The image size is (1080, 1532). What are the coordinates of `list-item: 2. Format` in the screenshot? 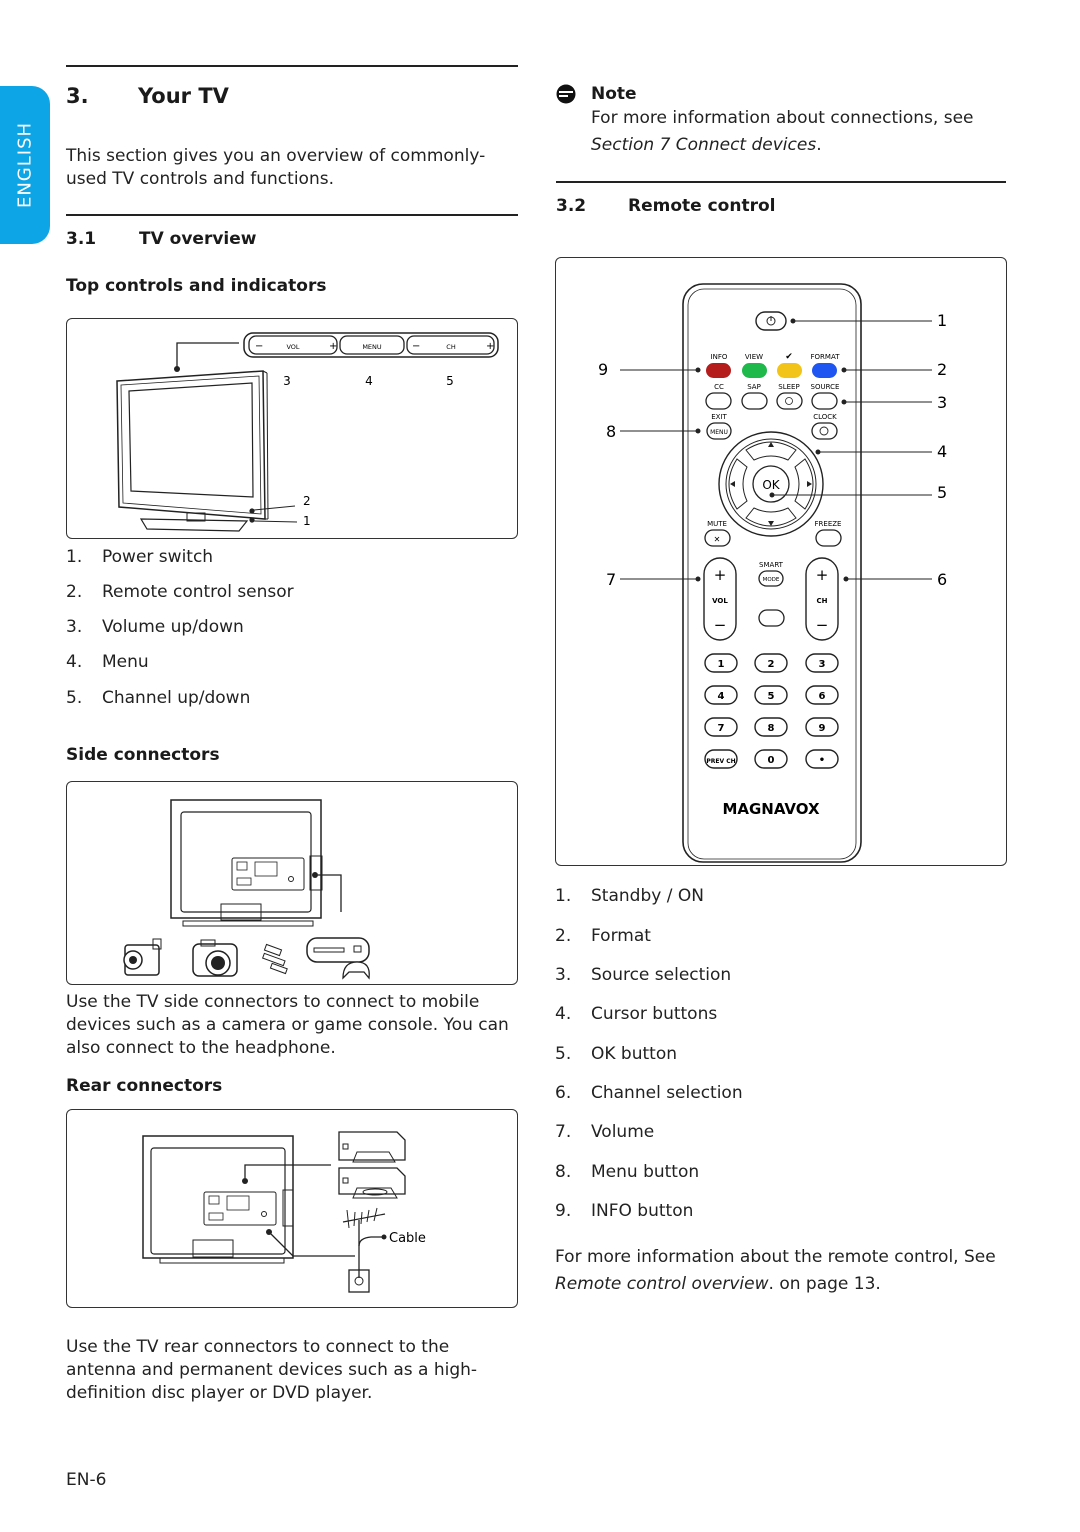 It's located at (603, 936).